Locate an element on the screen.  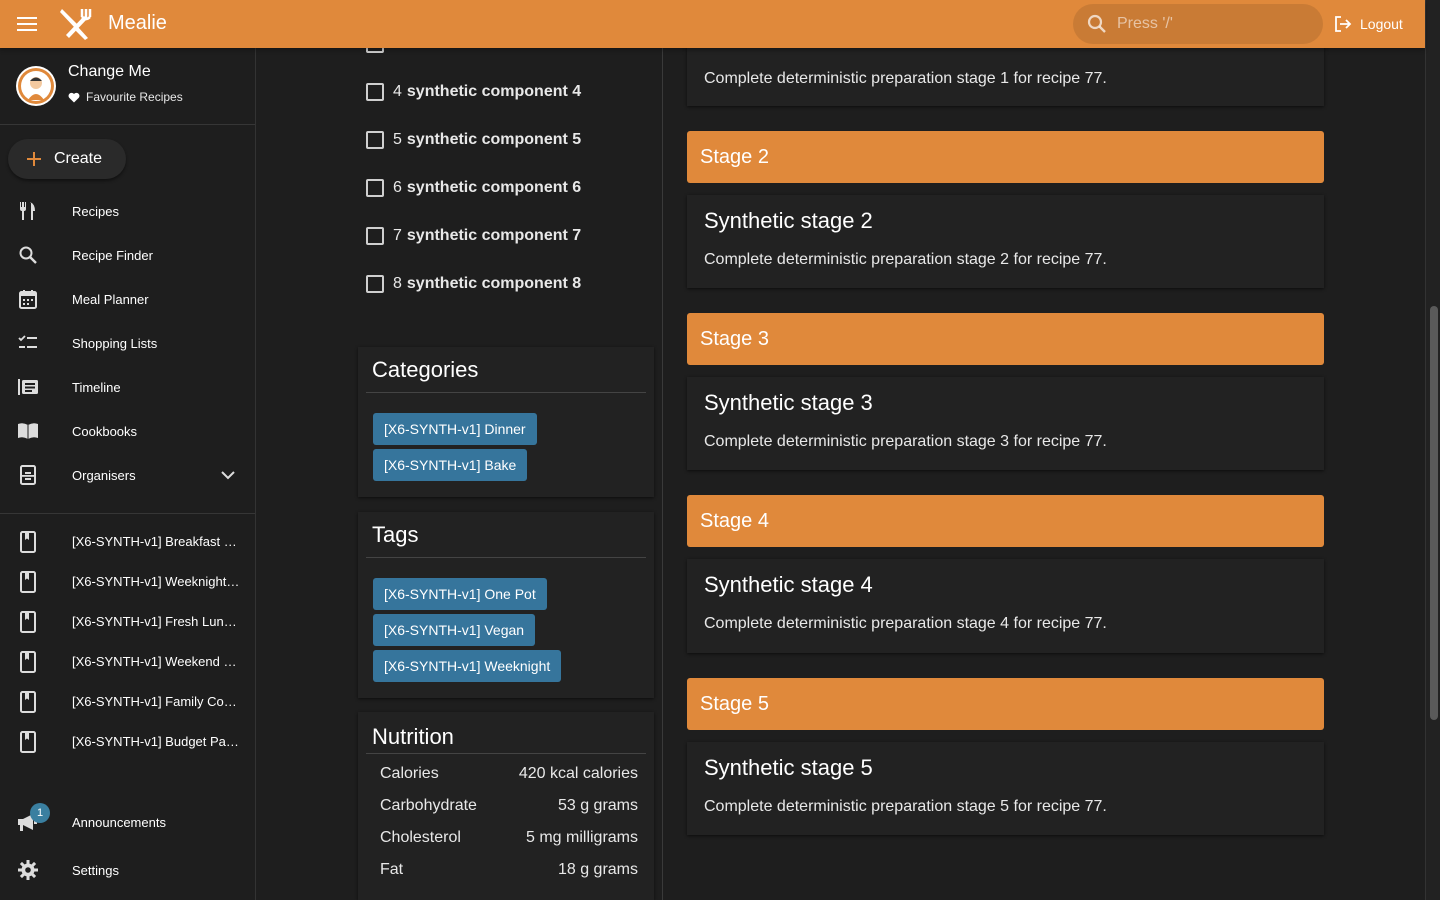
ingredient-item: 7 synthetic component 7 is located at coordinates (473, 236).